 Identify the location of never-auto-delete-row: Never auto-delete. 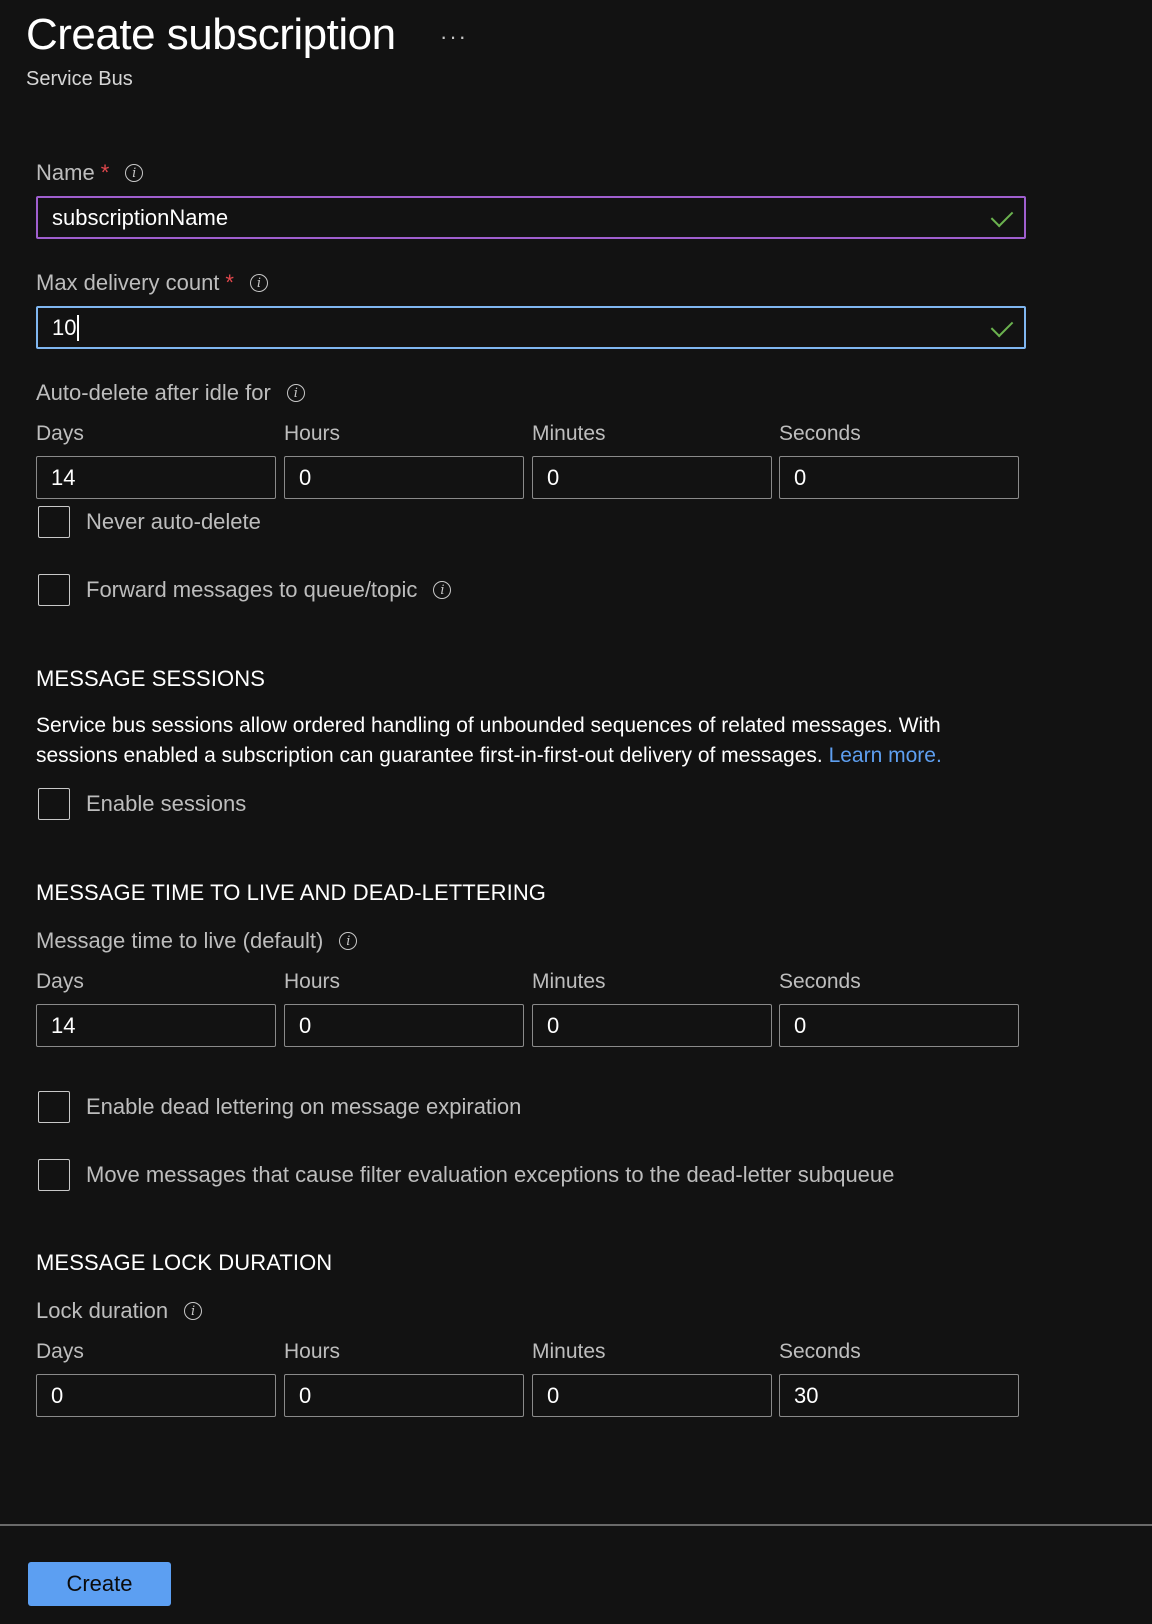
(149, 522).